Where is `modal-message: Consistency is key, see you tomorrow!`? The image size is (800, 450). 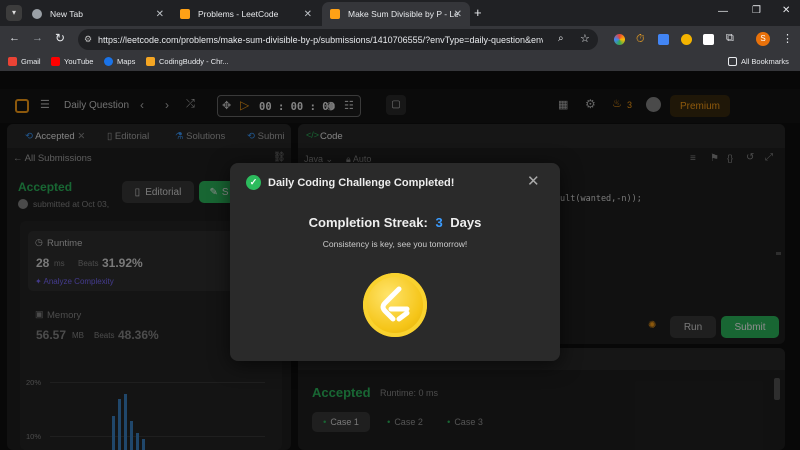
modal-message: Consistency is key, see you tomorrow! is located at coordinates (395, 244).